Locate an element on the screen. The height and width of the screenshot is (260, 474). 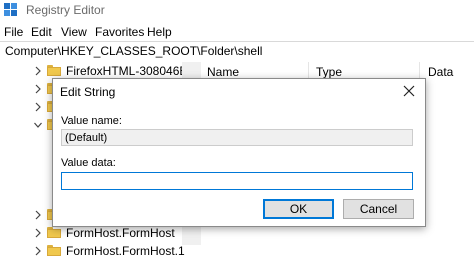
value-name-field: (Default) is located at coordinates (237, 137).